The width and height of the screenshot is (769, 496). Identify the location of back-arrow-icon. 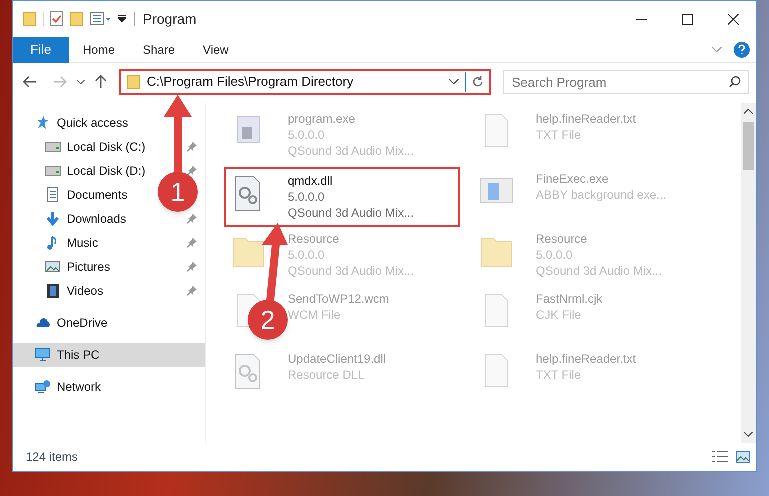
(30, 82).